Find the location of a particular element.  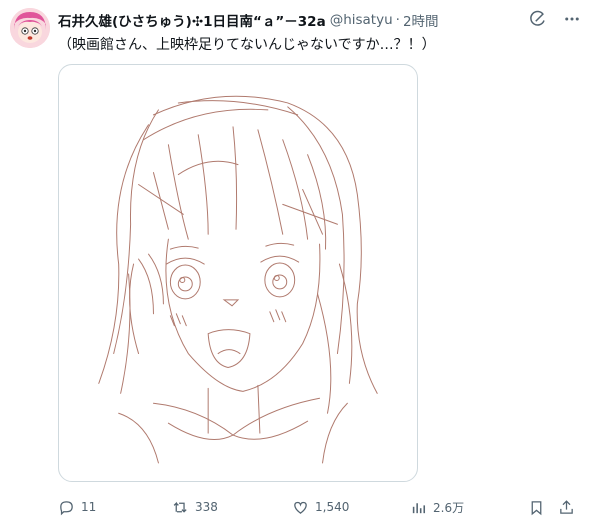

heart-icon is located at coordinates (300, 507).